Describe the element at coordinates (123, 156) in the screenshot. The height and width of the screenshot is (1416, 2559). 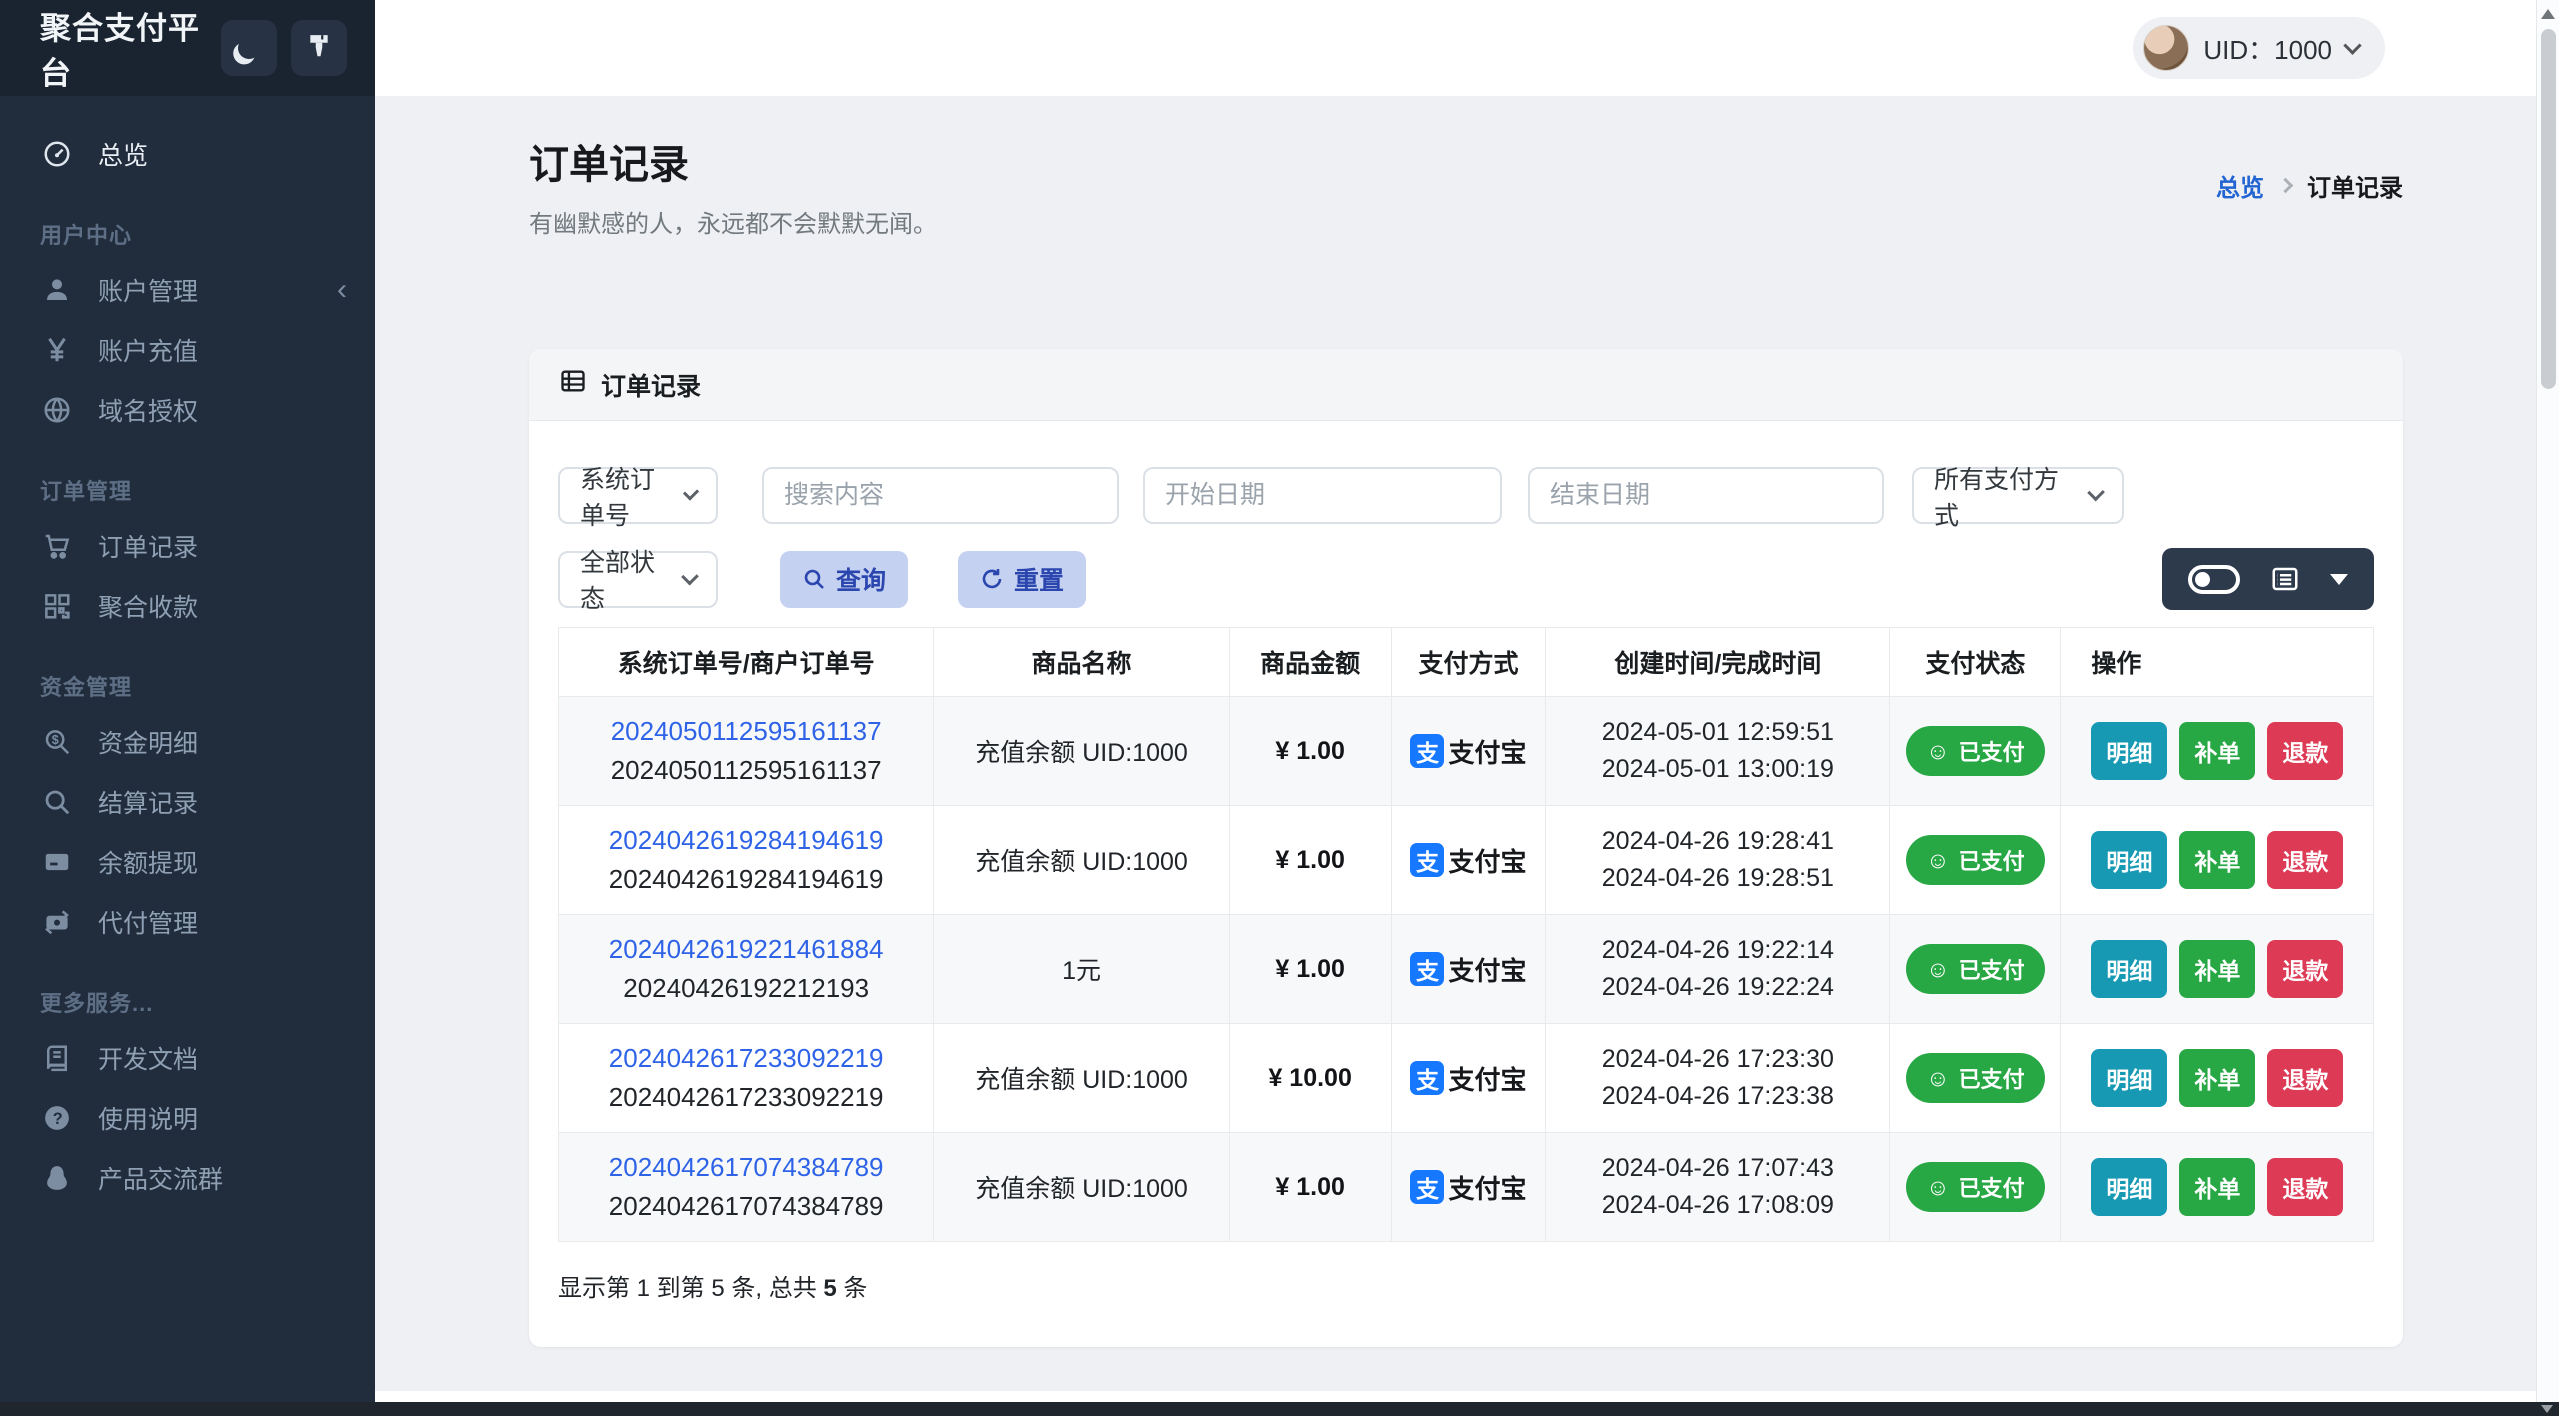
I see `sidebar-item-label: 总览` at that location.